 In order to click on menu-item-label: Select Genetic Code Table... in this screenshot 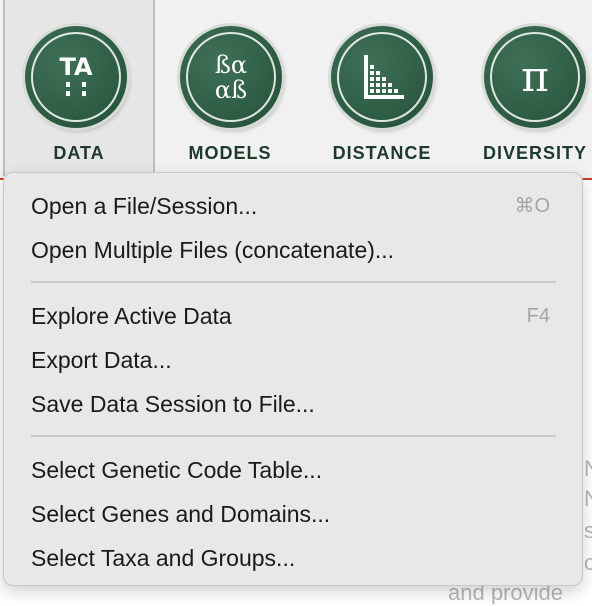, I will do `click(177, 470)`.